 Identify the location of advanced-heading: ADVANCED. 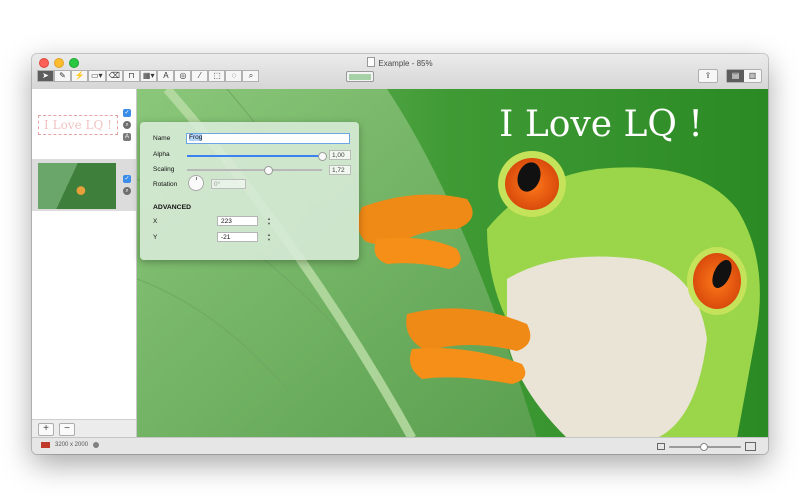
(172, 207).